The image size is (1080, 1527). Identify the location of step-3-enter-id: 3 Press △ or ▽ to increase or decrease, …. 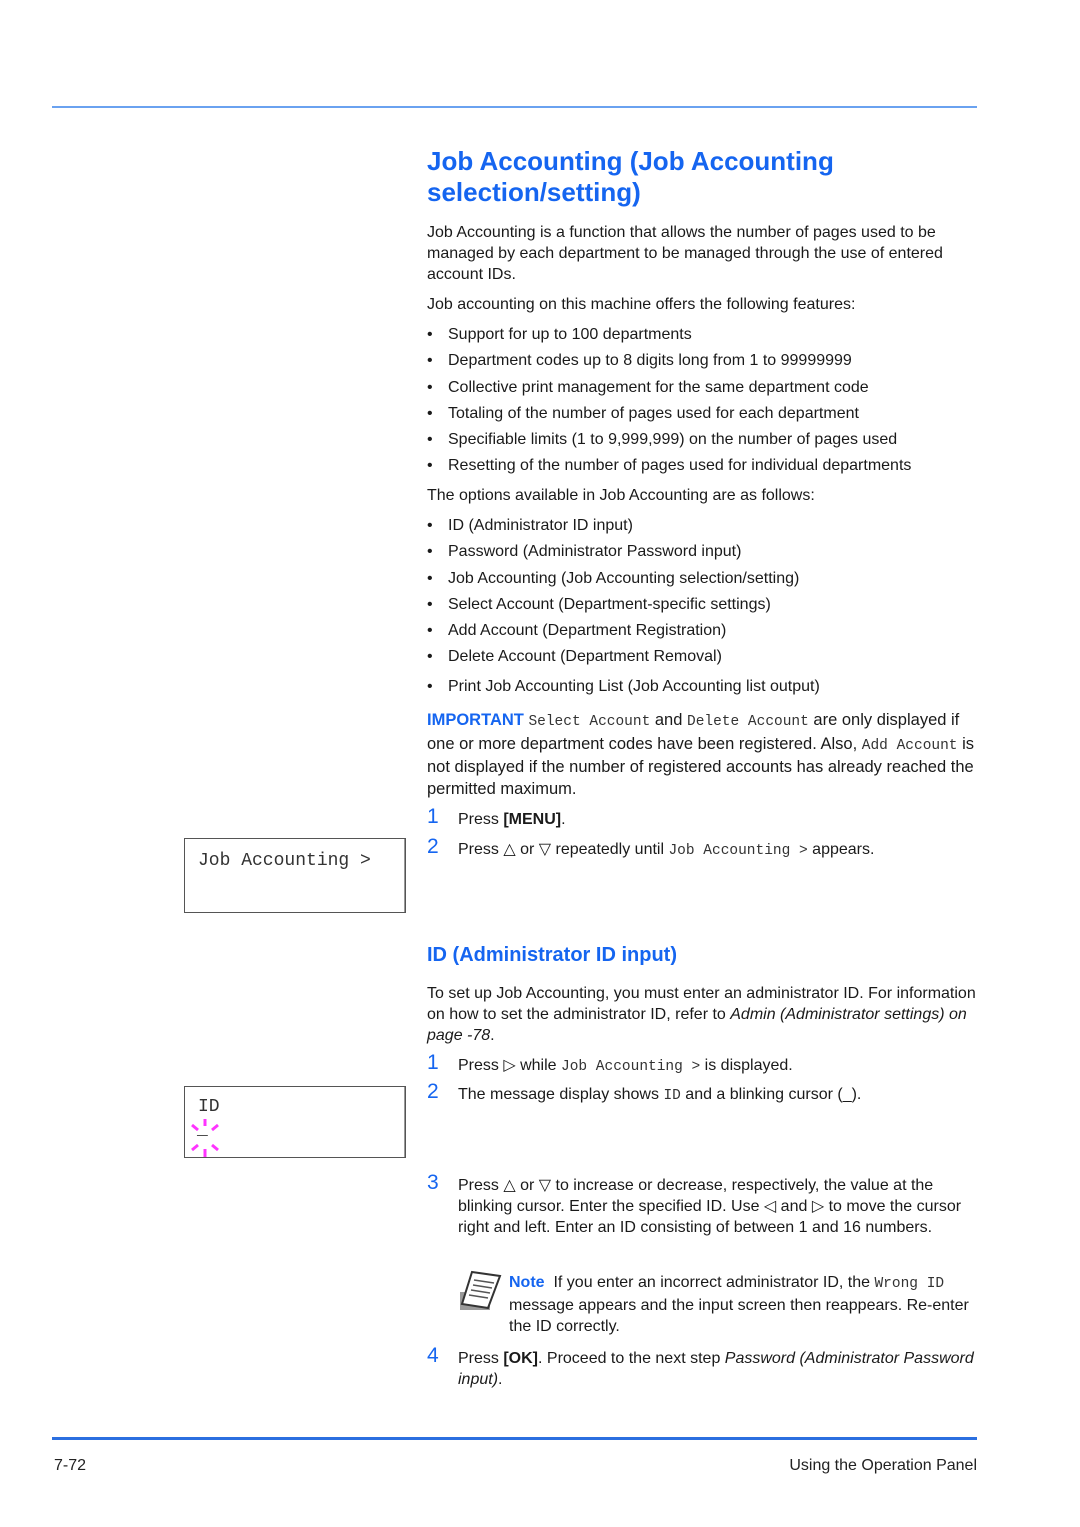
(694, 1203).